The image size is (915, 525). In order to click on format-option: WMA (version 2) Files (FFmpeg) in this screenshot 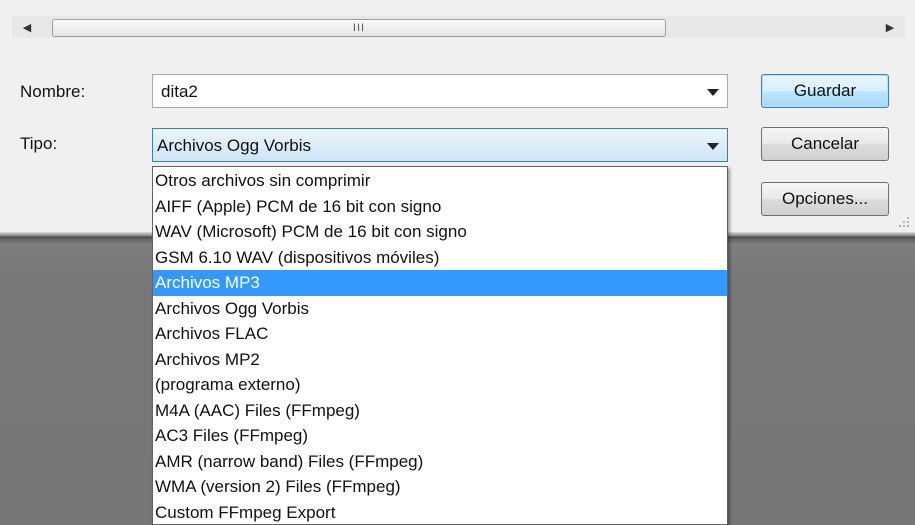, I will do `click(440, 487)`.